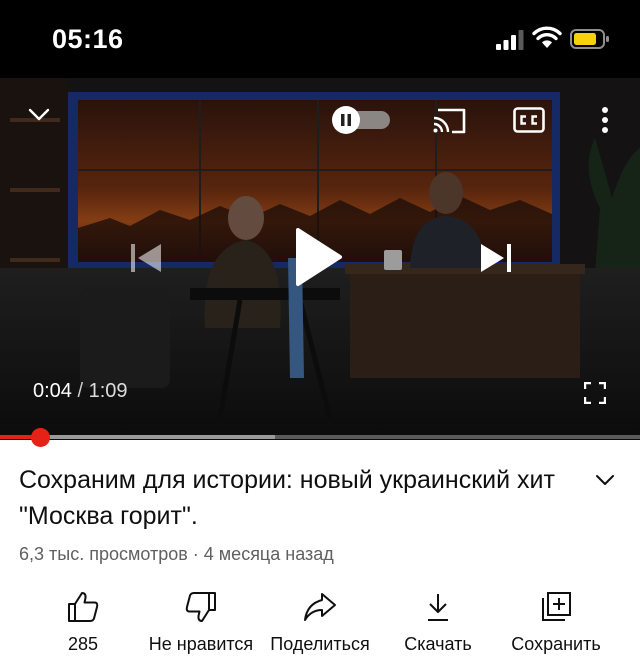 Image resolution: width=640 pixels, height=669 pixels. Describe the element at coordinates (52, 391) in the screenshot. I see `current-time: 0:04` at that location.